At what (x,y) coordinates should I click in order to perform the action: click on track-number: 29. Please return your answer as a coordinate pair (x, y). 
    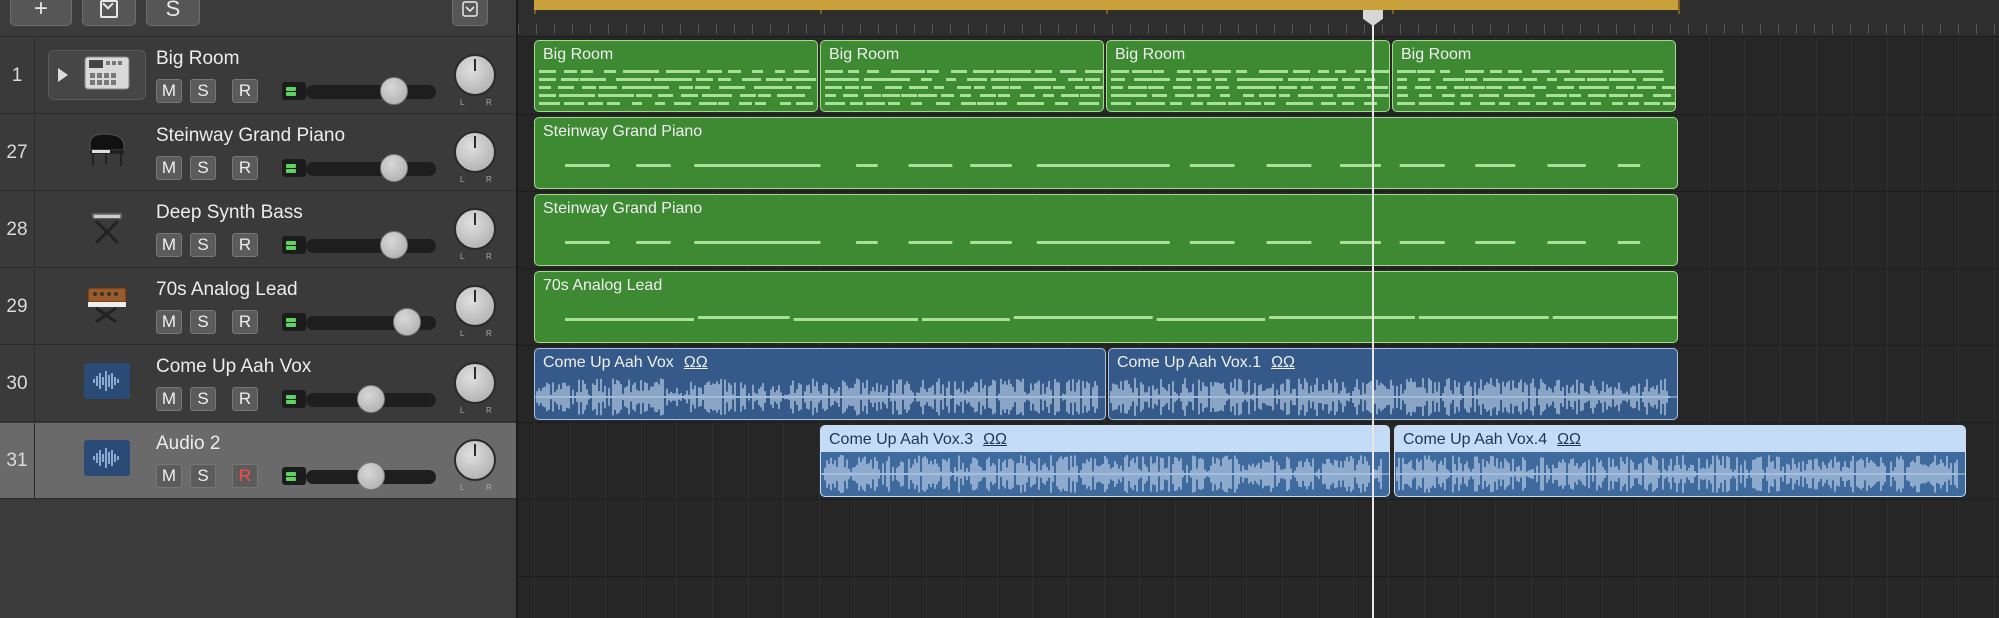
    Looking at the image, I should click on (17, 306).